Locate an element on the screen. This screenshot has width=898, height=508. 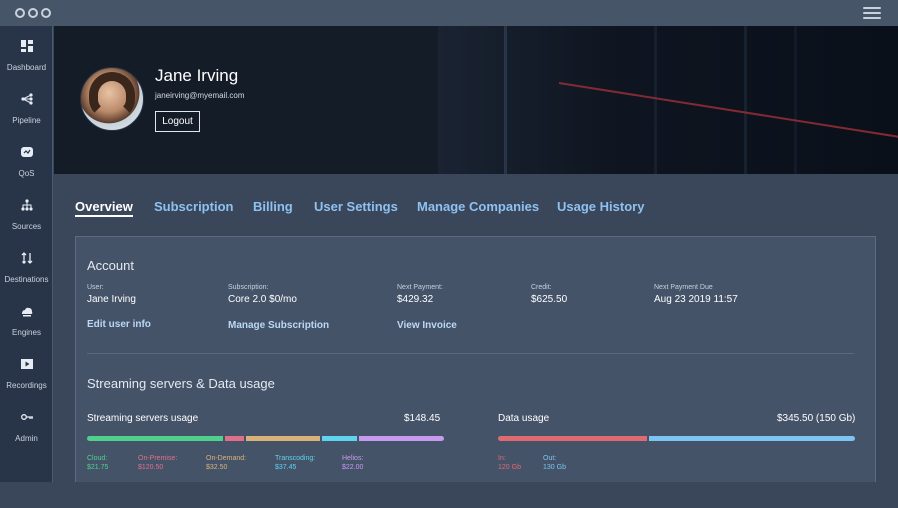
tab-manage-companies: Manage Companies is located at coordinates (478, 206).